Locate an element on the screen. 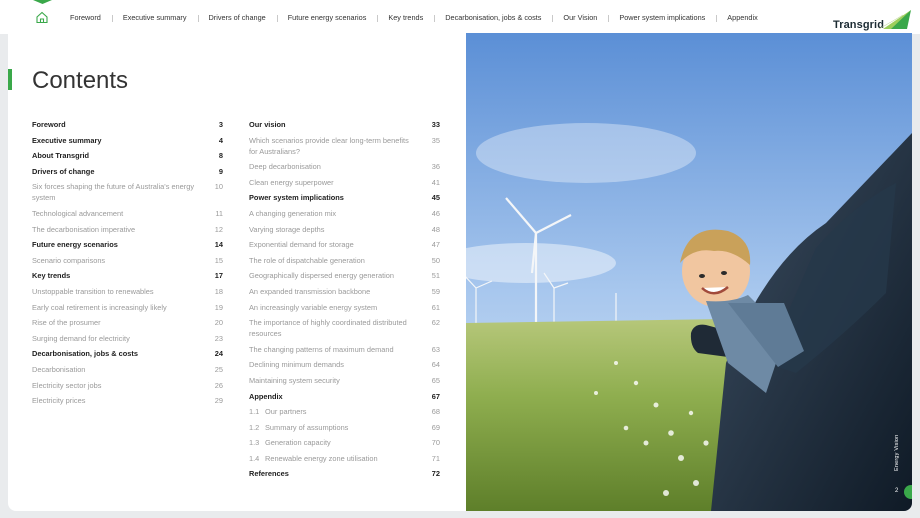  toc-entry-label: Unstoppable transition to renewables is located at coordinates (120, 291).